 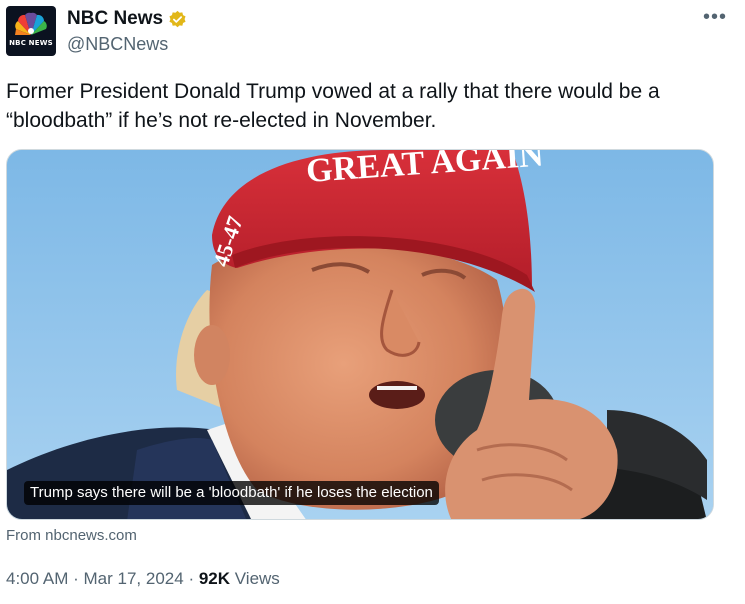 What do you see at coordinates (134, 578) in the screenshot?
I see `tweet-date: Mar 17, 2024` at bounding box center [134, 578].